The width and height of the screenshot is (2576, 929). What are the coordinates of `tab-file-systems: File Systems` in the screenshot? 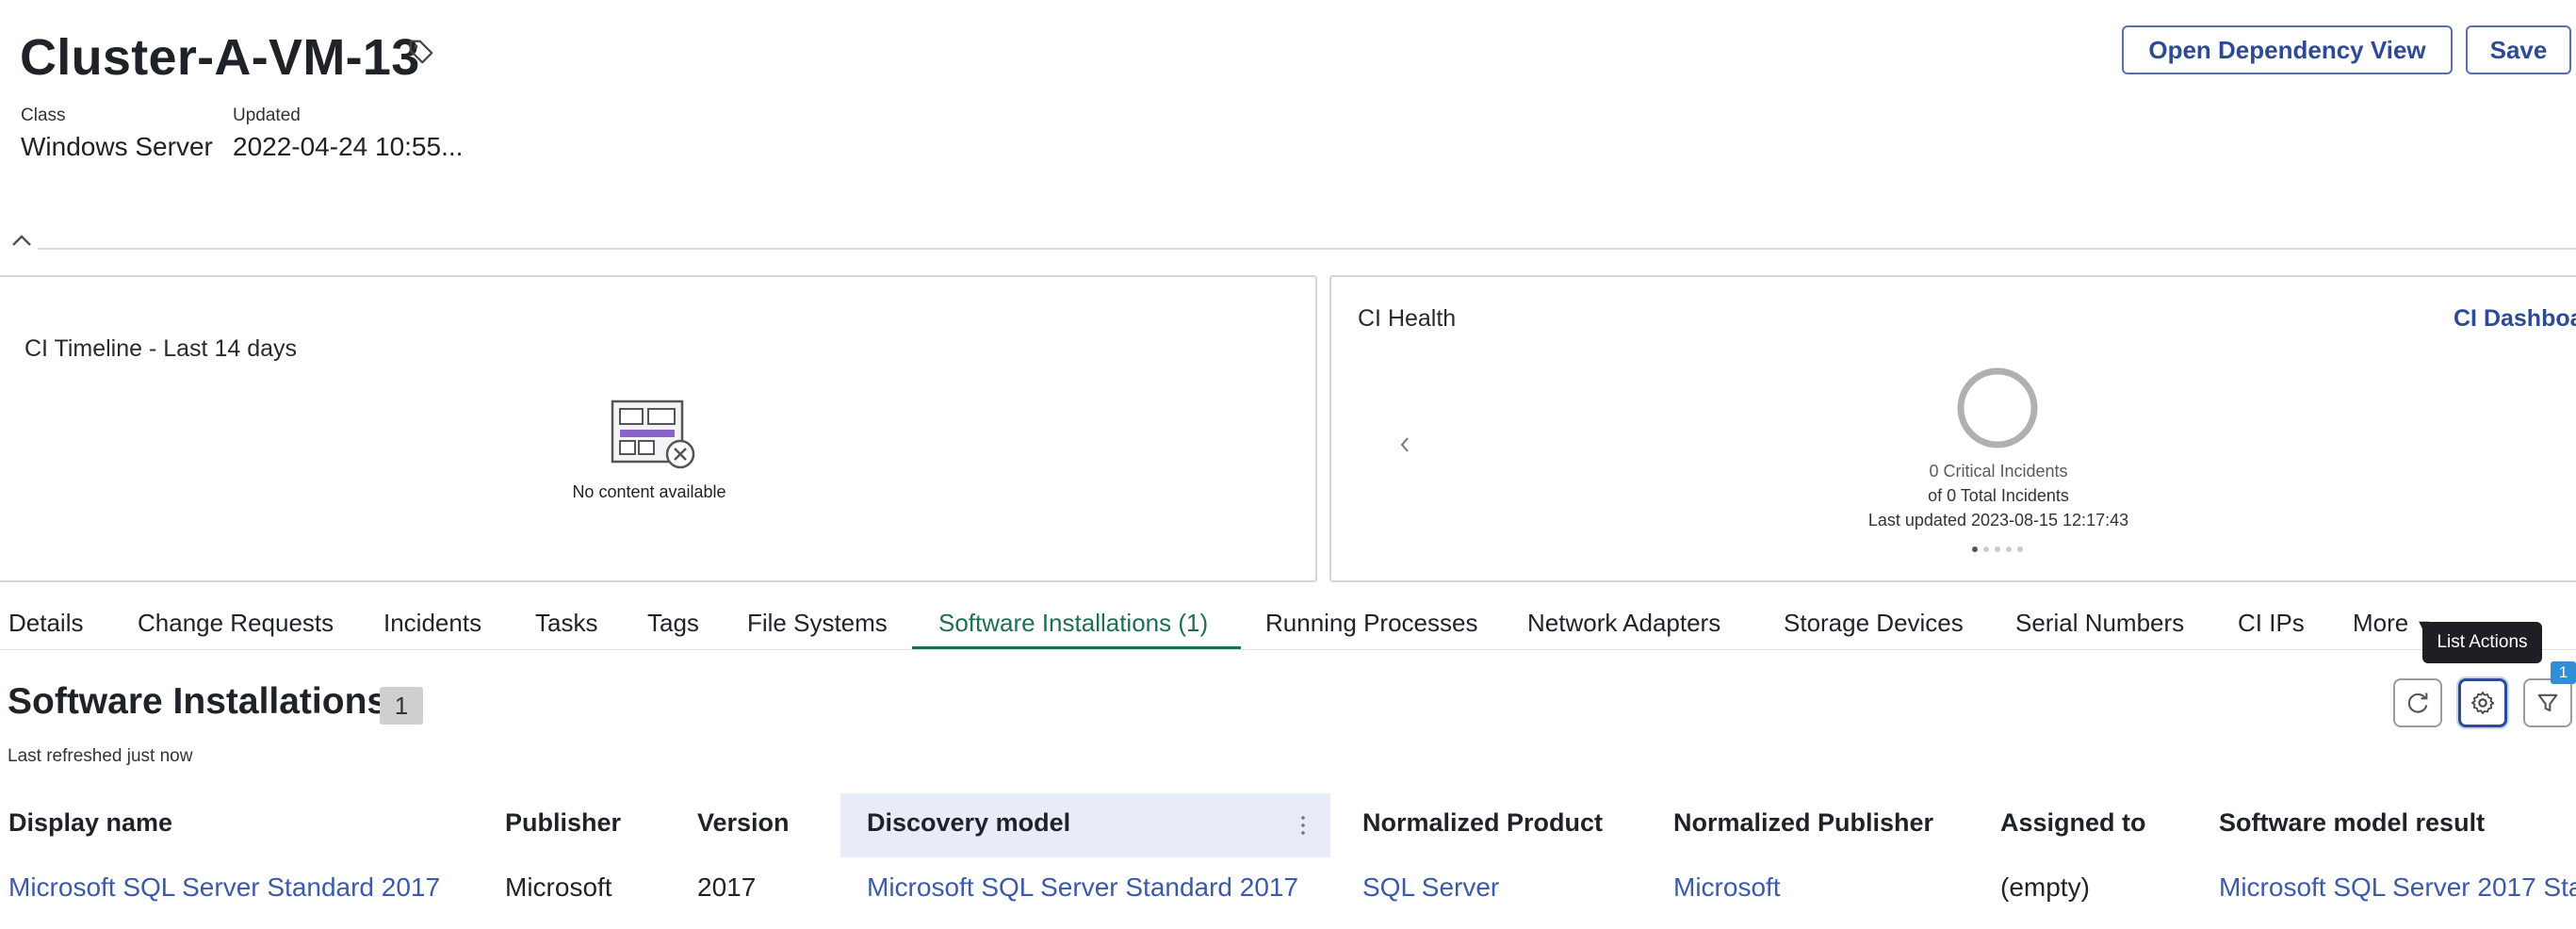 It's located at (817, 623).